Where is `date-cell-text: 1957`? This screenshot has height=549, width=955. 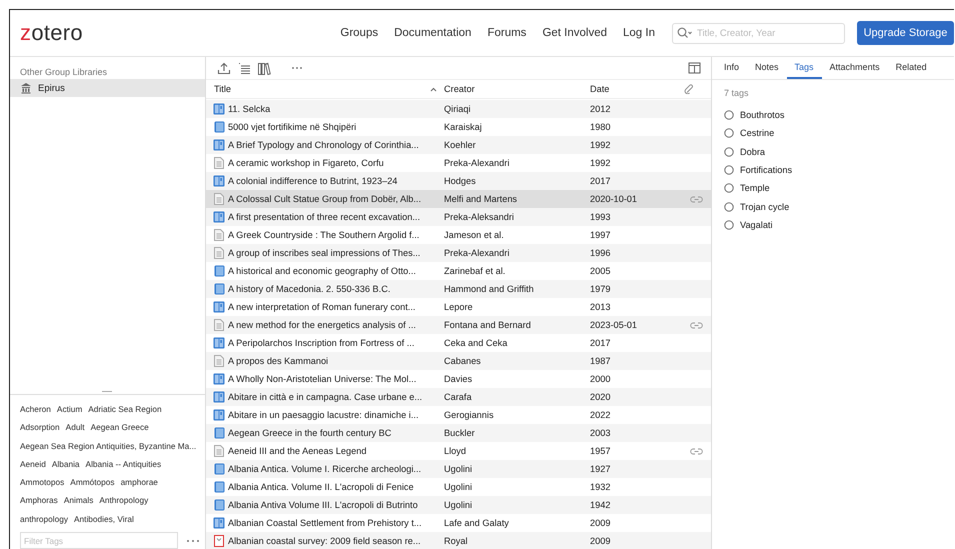 date-cell-text: 1957 is located at coordinates (601, 451).